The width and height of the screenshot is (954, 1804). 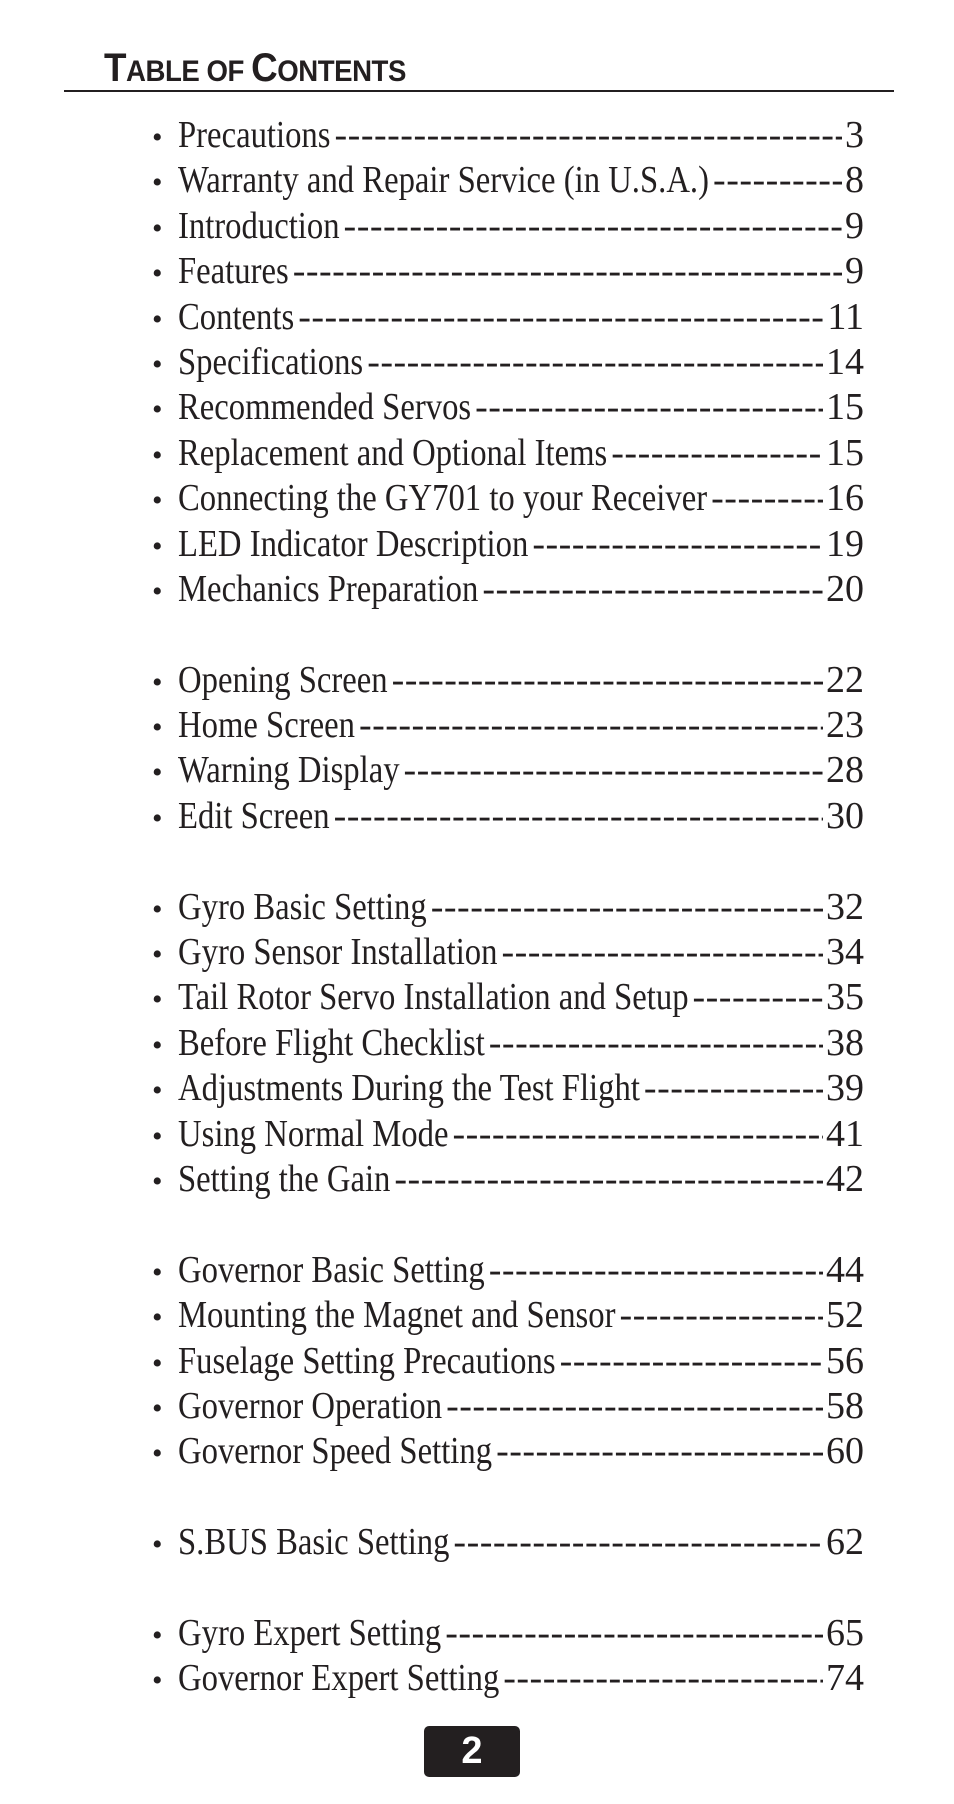 What do you see at coordinates (845, 1315) in the screenshot?
I see `toc-entry-page: 52` at bounding box center [845, 1315].